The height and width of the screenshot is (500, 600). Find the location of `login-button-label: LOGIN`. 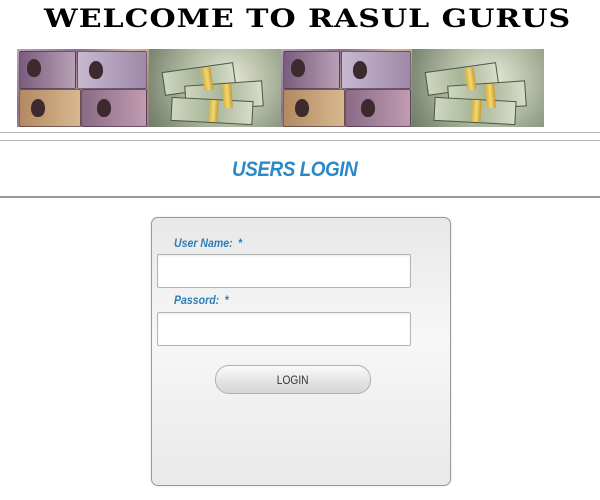

login-button-label: LOGIN is located at coordinates (293, 379).